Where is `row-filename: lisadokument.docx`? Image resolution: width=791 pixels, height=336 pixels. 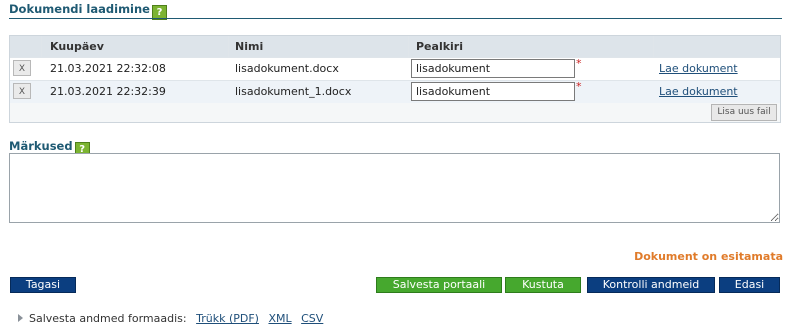
row-filename: lisadokument.docx is located at coordinates (287, 68).